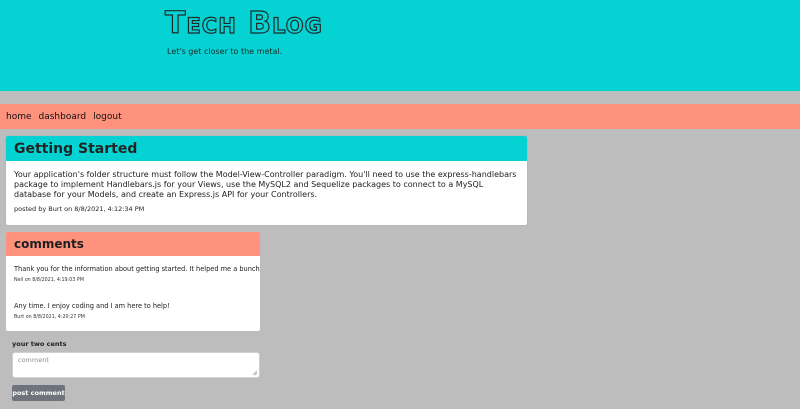 The image size is (800, 409). What do you see at coordinates (400, 116) in the screenshot?
I see `main-navigation: home dashboard logout` at bounding box center [400, 116].